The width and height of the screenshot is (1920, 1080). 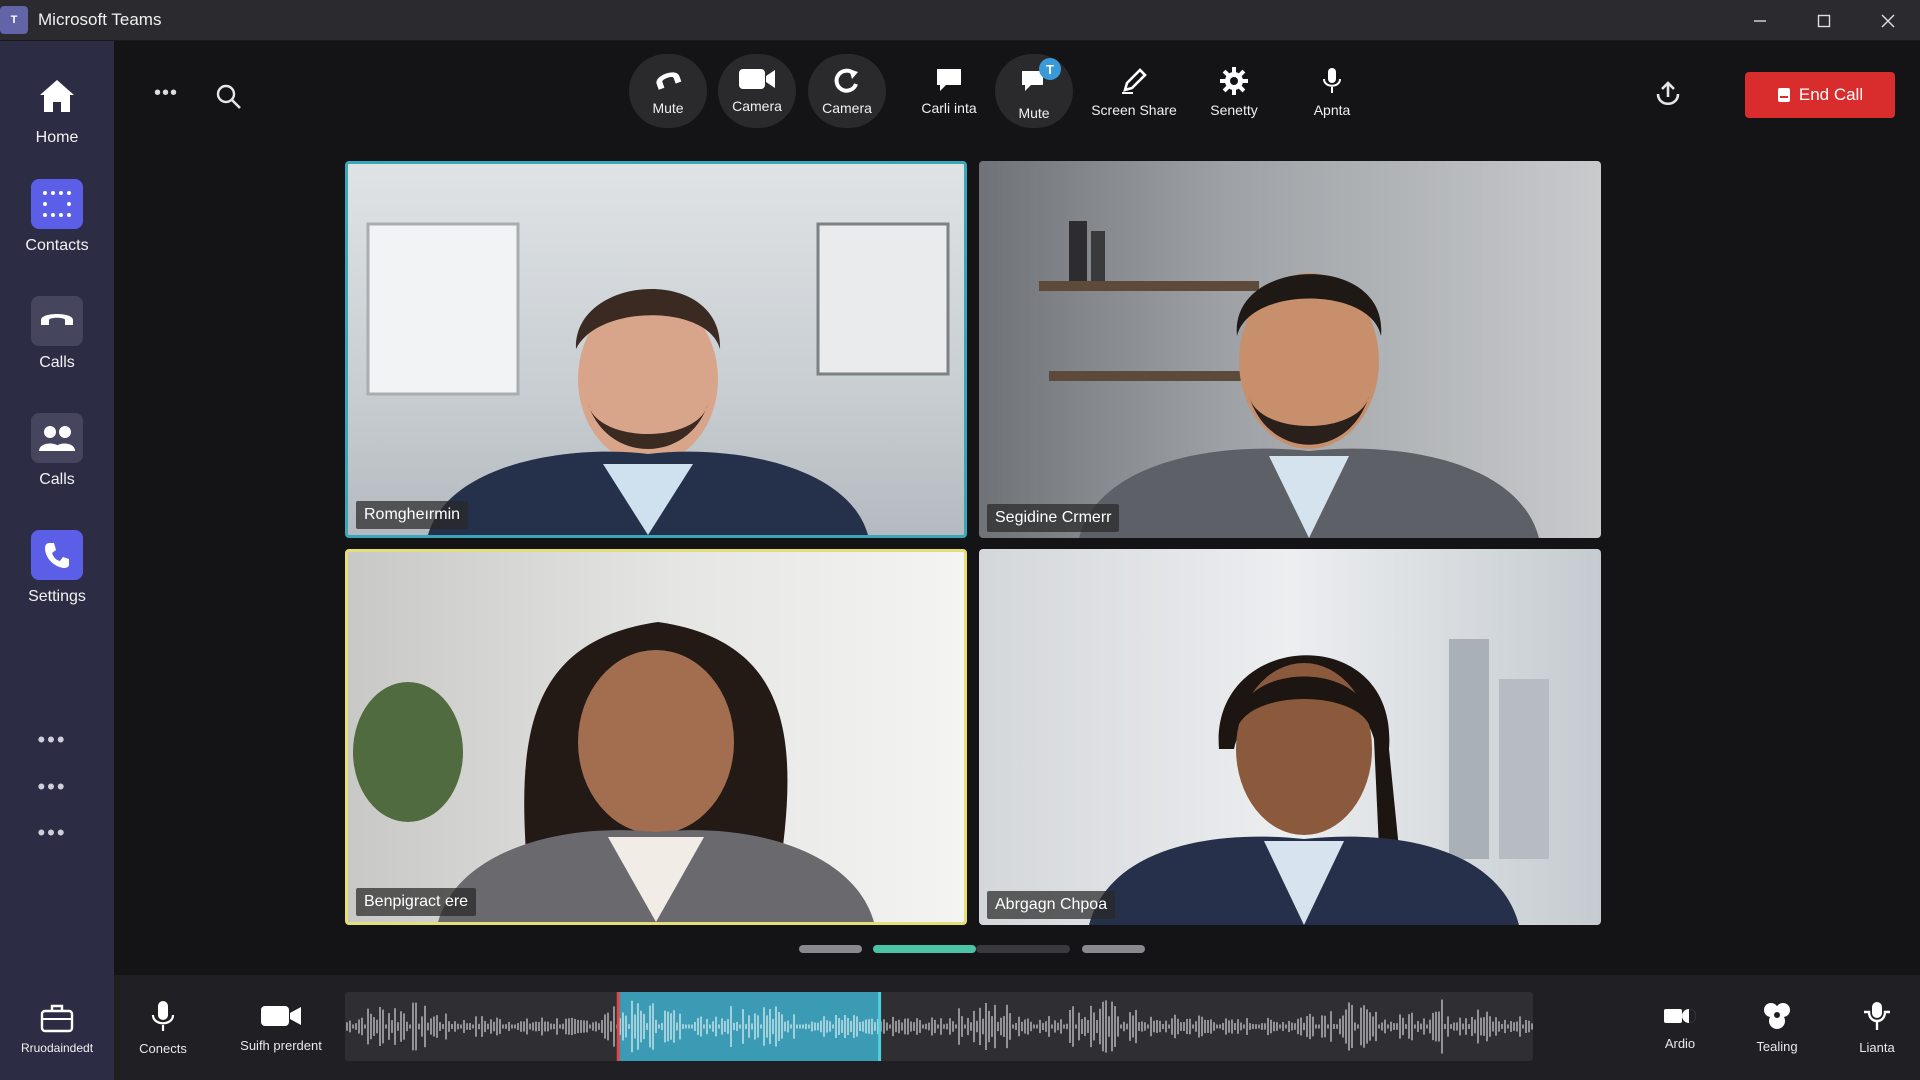 I want to click on window-title: Microsoft Teams, so click(x=100, y=19).